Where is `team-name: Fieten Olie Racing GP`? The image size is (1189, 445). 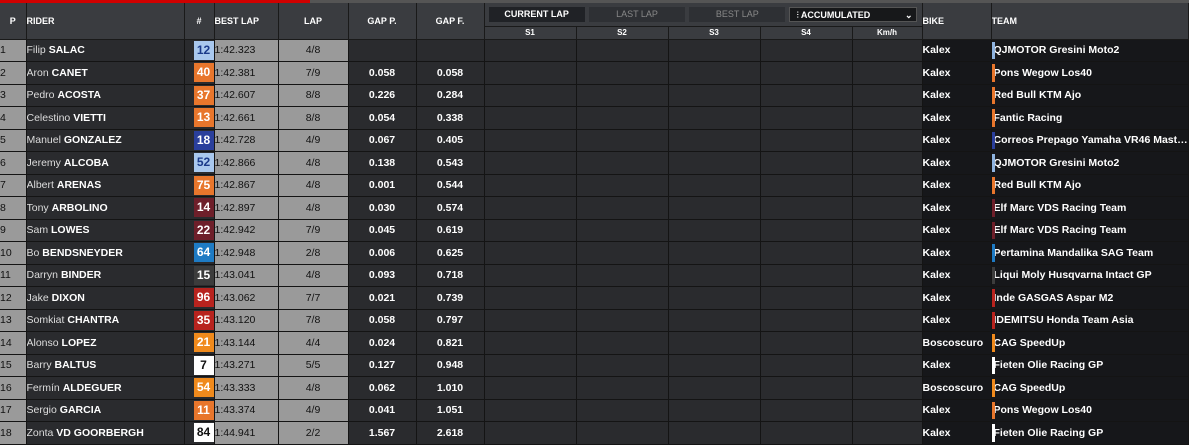
team-name: Fieten Olie Racing GP is located at coordinates (1048, 365).